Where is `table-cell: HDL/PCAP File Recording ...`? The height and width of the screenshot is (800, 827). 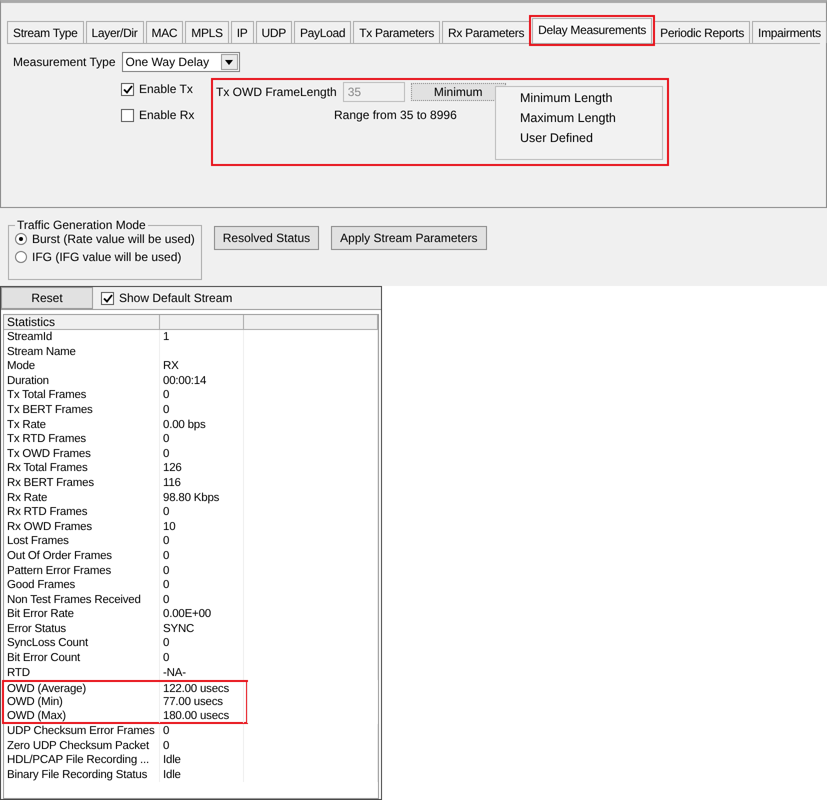 table-cell: HDL/PCAP File Recording ... is located at coordinates (82, 760).